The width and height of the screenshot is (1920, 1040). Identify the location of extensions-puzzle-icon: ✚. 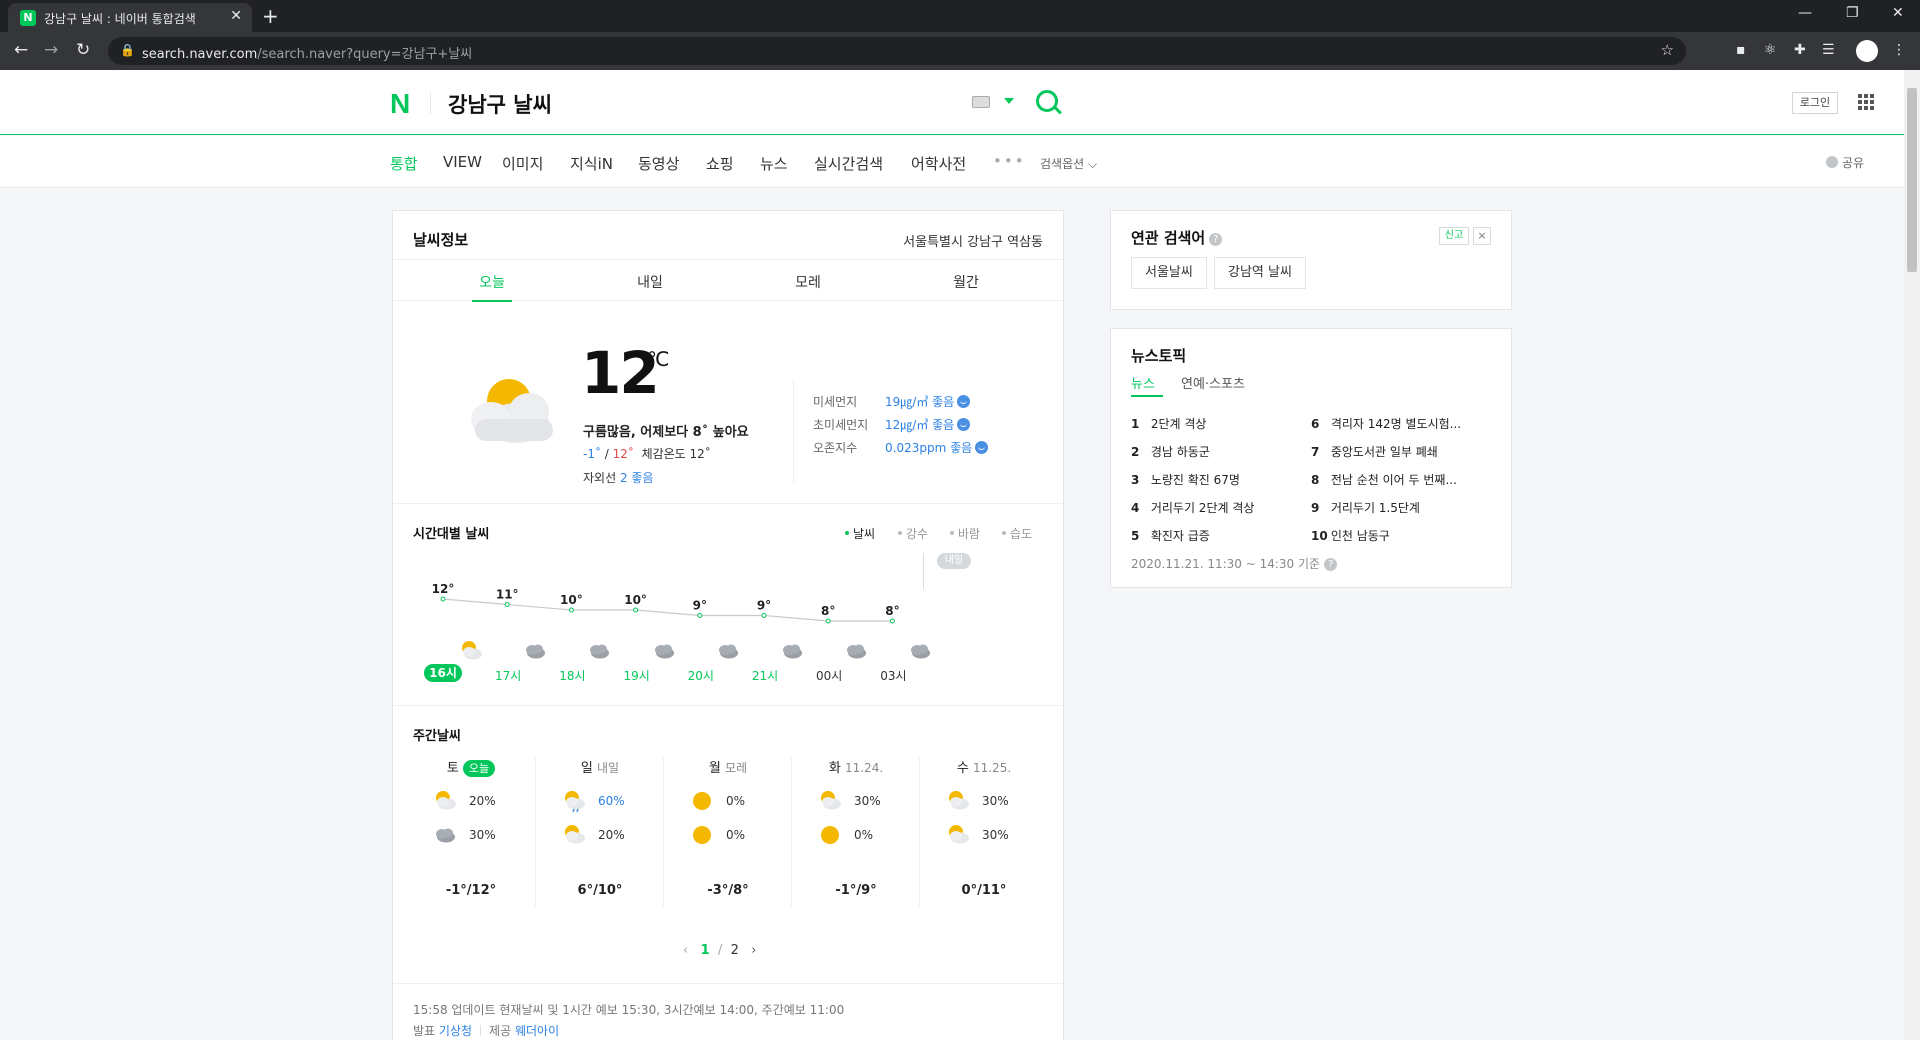
(1800, 50).